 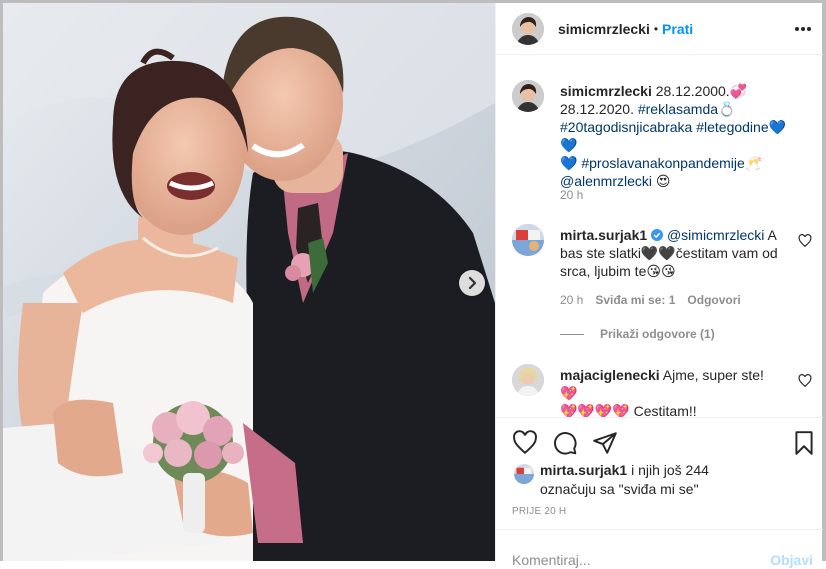 I want to click on view-replies-button: Prikaži odgovore (1), so click(x=637, y=334).